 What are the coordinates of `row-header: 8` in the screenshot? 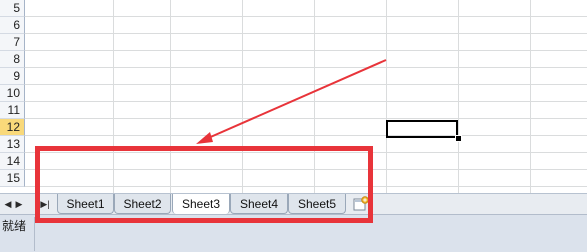 It's located at (12, 59).